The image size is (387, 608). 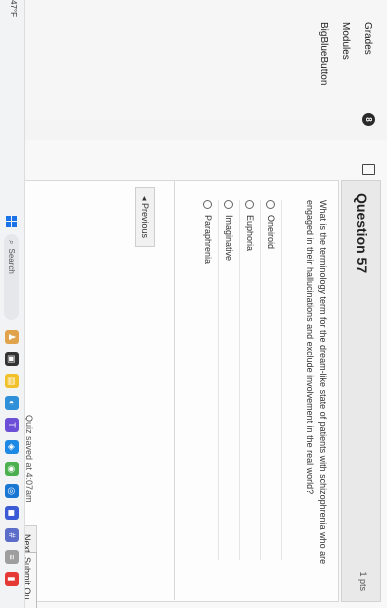 I want to click on search-label: Search, so click(x=11, y=261).